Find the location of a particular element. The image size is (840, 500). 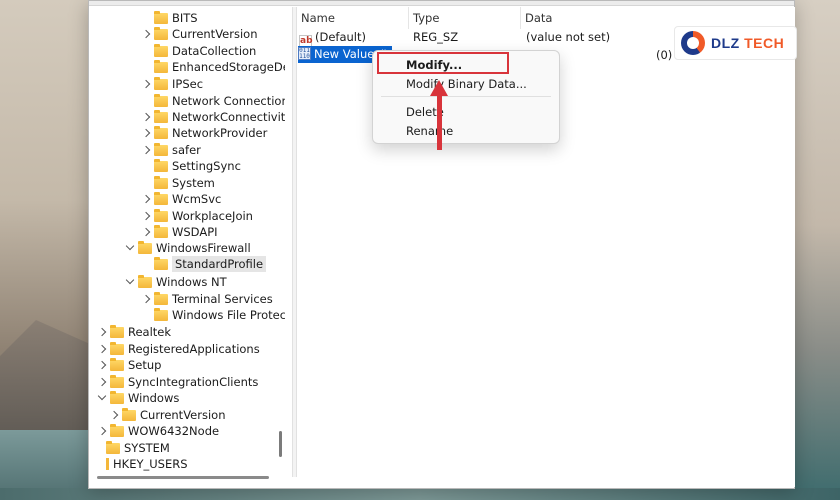

tree-item: Realtek is located at coordinates (134, 332).